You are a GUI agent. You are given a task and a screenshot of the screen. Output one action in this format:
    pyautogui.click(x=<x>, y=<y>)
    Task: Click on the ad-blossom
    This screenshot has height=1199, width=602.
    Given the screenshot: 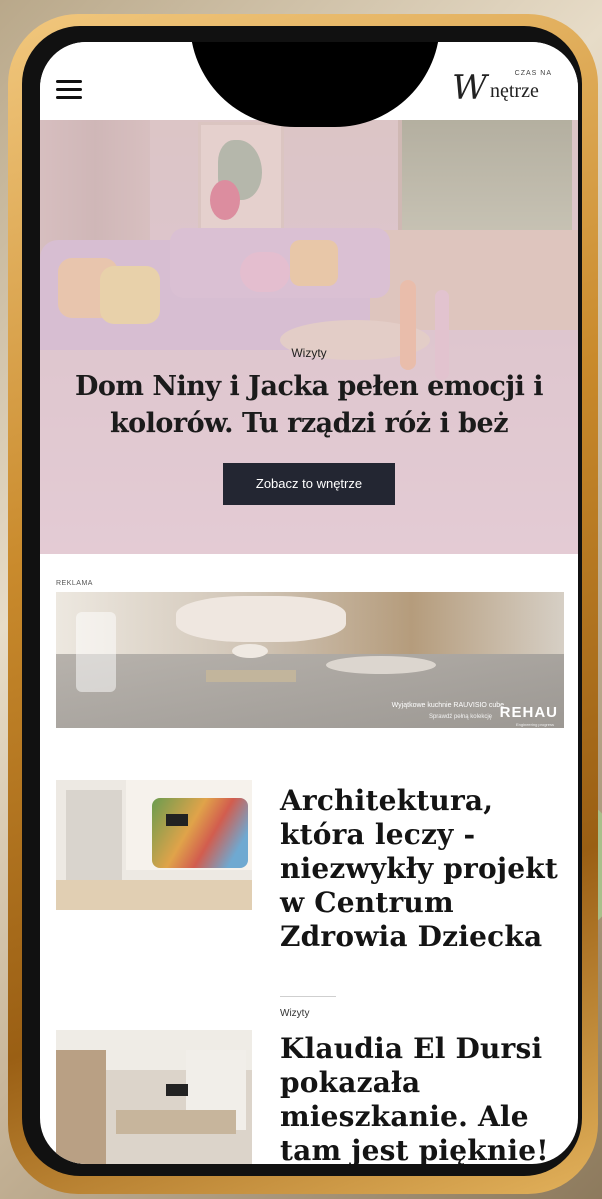 What is the action you would take?
    pyautogui.click(x=261, y=619)
    